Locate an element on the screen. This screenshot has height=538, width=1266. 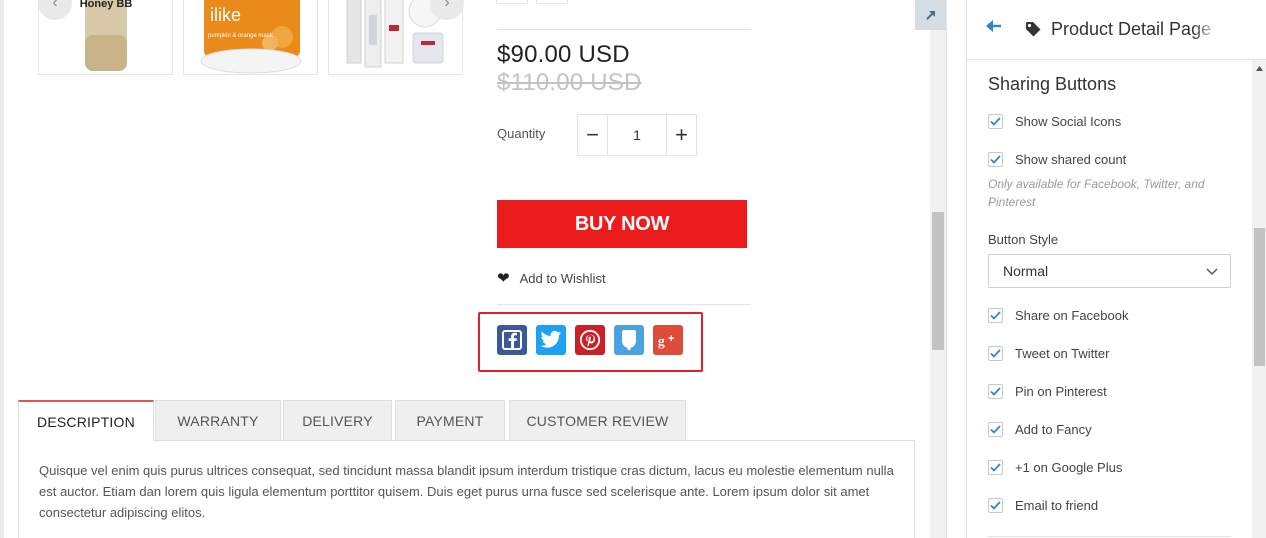
checkbox-share-on-facebook: Share on Facebook is located at coordinates (1058, 315).